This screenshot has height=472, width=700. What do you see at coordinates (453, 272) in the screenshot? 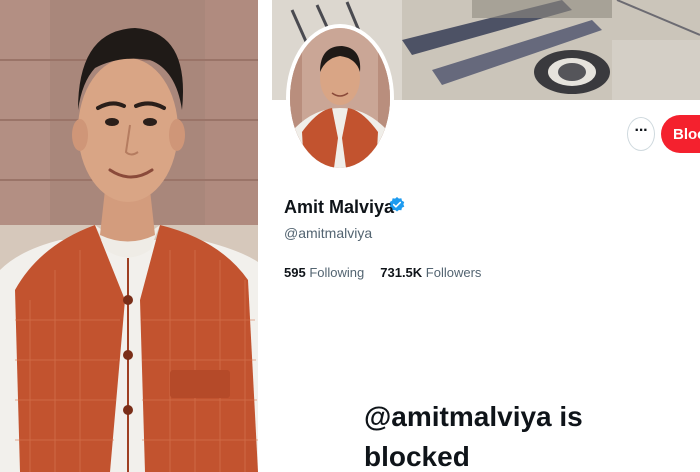
I see `followers-label: Followers` at bounding box center [453, 272].